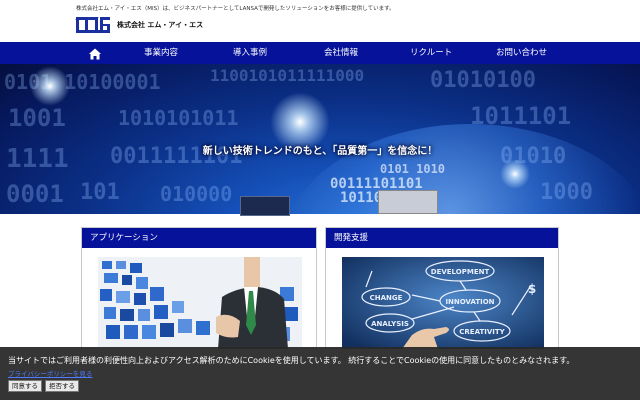 The image size is (640, 400). Describe the element at coordinates (161, 53) in the screenshot. I see `nav-item-services: 事業内容` at that location.